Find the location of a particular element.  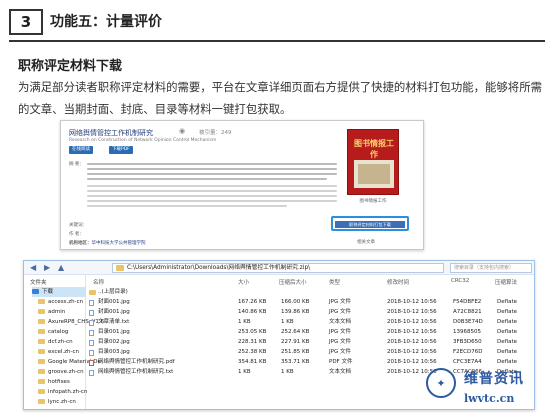

forward-arrow-icon: ▶ is located at coordinates (47, 267).